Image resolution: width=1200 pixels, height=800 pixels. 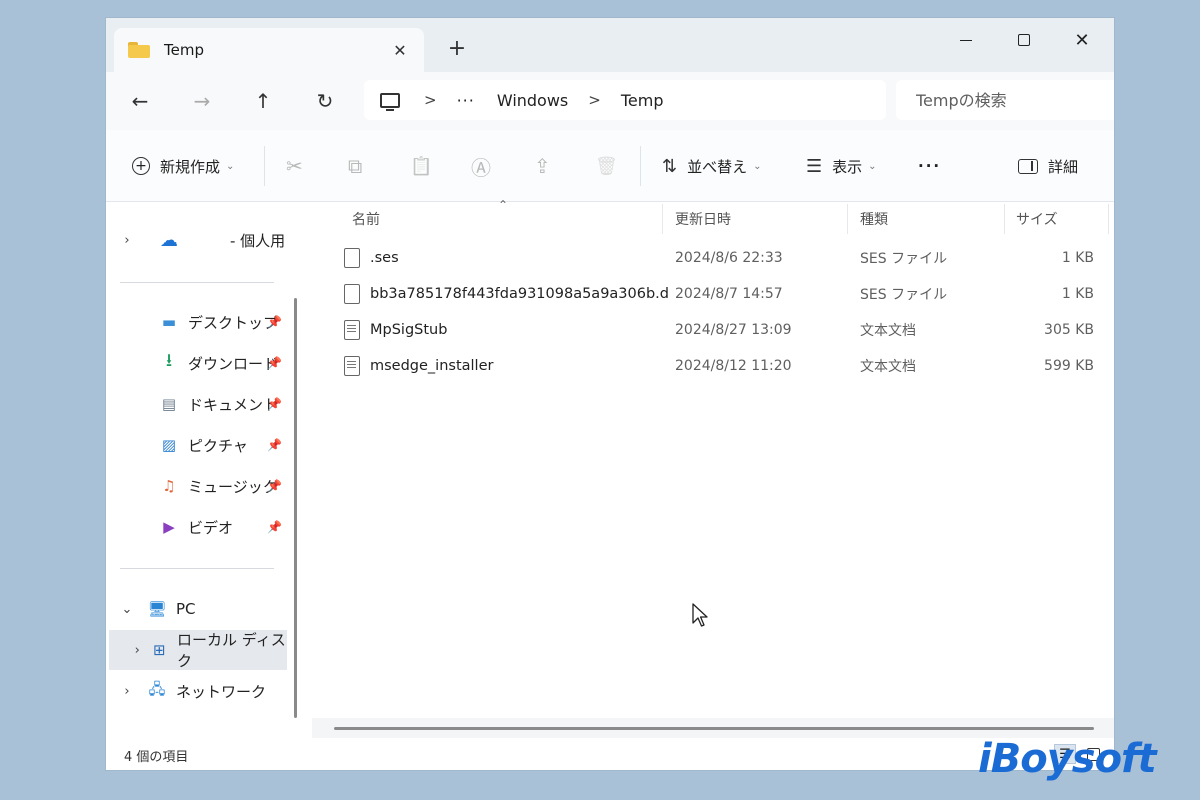 I want to click on tab-temp: Temp ✕, so click(x=269, y=50).